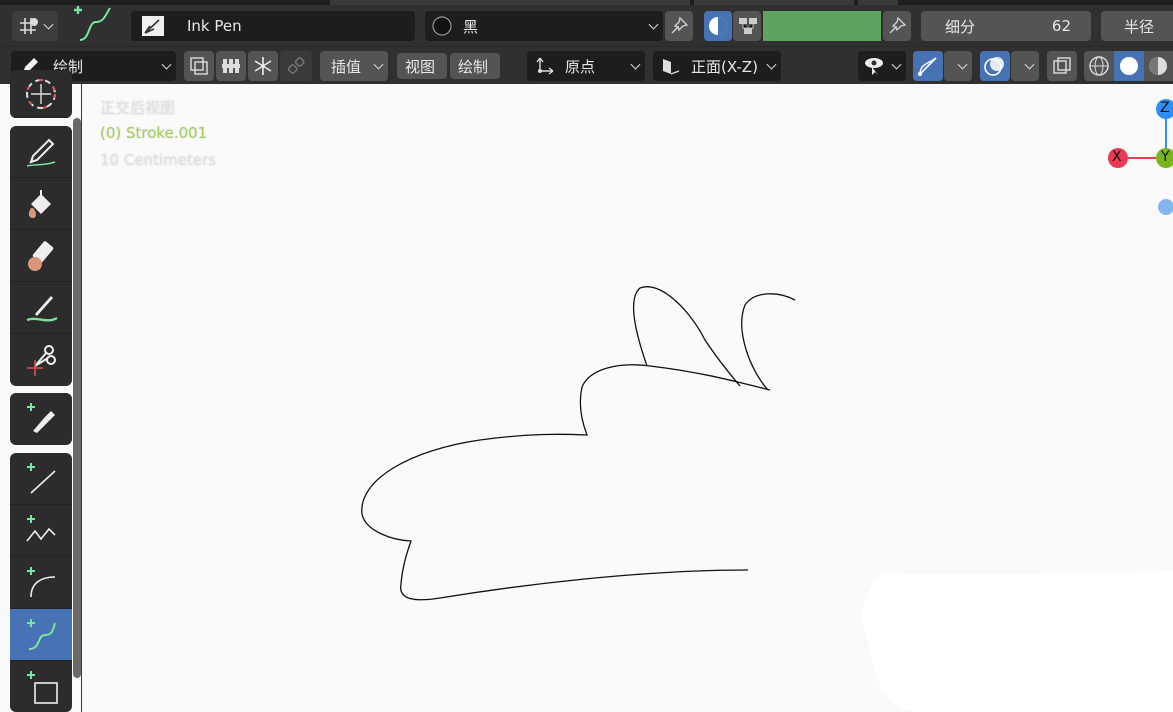 The image size is (1173, 712). I want to click on polyline-tool, so click(41, 531).